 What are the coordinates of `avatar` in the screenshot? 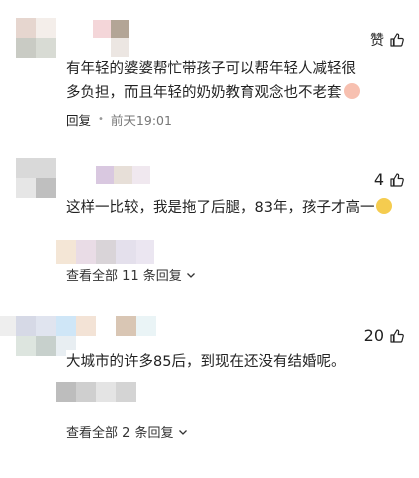 It's located at (76, 39).